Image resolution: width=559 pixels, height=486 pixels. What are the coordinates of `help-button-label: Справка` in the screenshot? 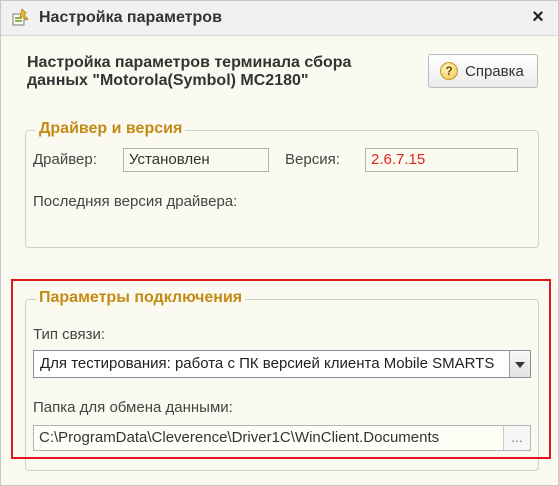 It's located at (494, 71).